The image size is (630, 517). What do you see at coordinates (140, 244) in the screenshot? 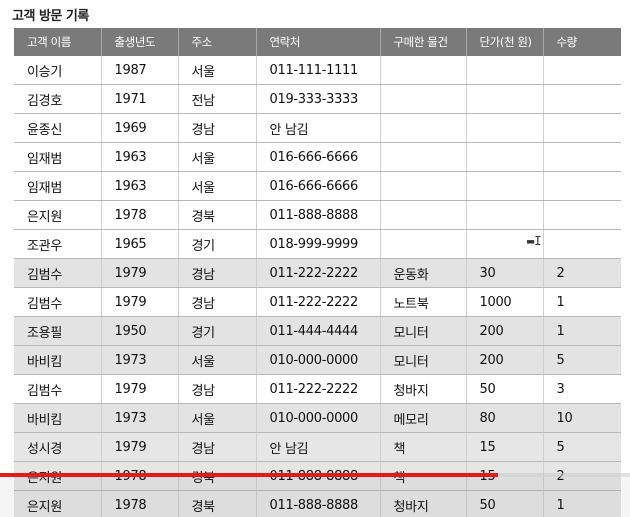
I see `cell-birth-year: 1965` at bounding box center [140, 244].